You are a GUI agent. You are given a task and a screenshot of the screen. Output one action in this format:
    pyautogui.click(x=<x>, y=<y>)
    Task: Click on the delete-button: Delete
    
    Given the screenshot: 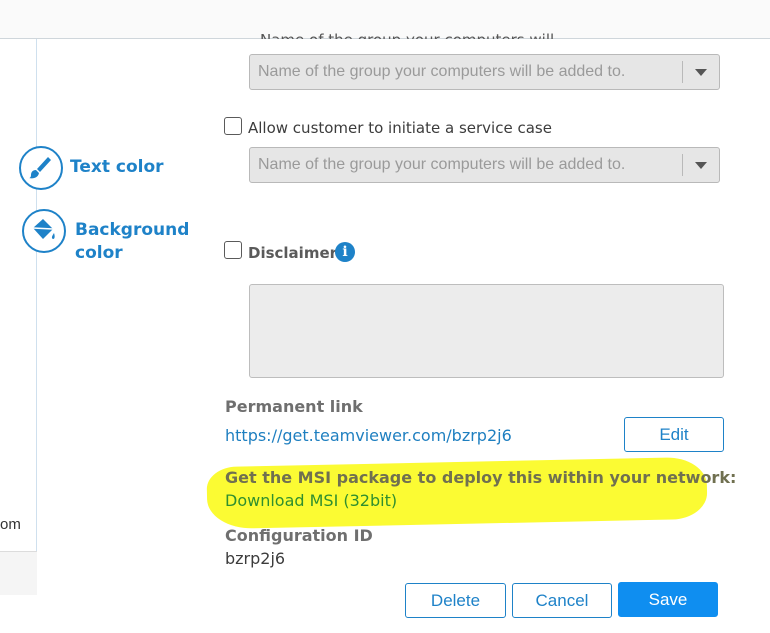 What is the action you would take?
    pyautogui.click(x=455, y=600)
    